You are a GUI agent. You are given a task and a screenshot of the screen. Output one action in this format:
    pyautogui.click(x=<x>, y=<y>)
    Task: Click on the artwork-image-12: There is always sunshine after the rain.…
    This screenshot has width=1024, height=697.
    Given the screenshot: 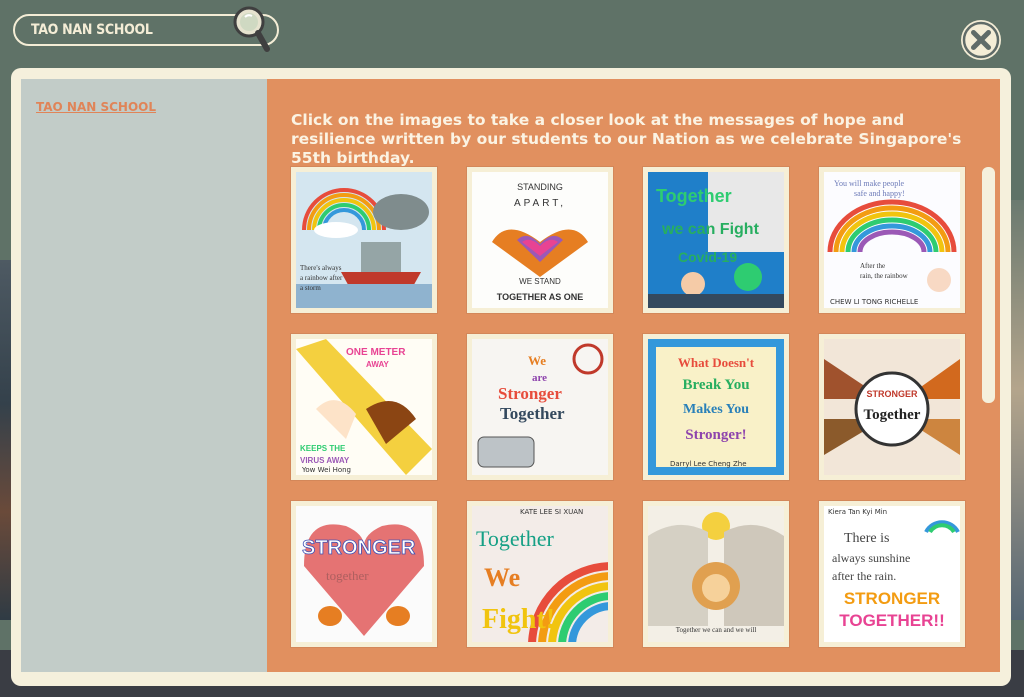 What is the action you would take?
    pyautogui.click(x=892, y=574)
    